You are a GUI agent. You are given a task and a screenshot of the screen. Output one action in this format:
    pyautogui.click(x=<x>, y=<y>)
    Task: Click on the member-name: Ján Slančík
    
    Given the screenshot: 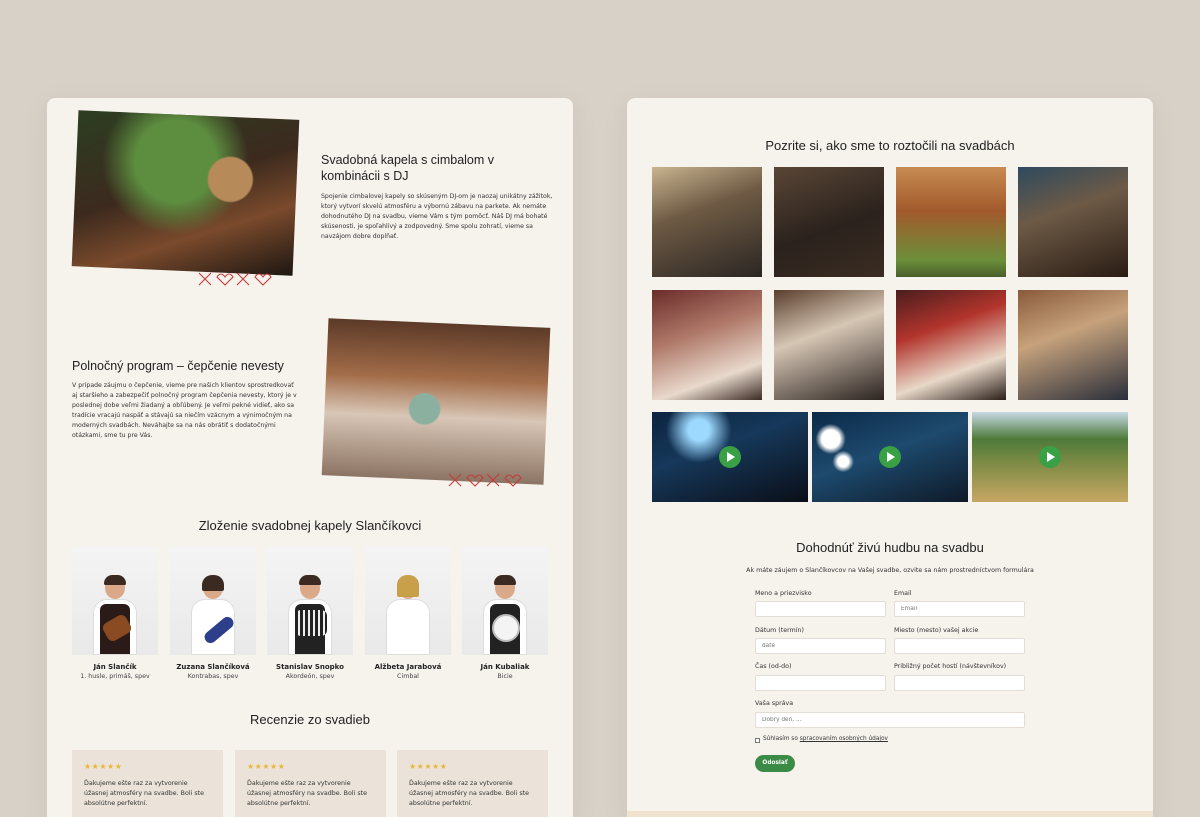 What is the action you would take?
    pyautogui.click(x=115, y=667)
    